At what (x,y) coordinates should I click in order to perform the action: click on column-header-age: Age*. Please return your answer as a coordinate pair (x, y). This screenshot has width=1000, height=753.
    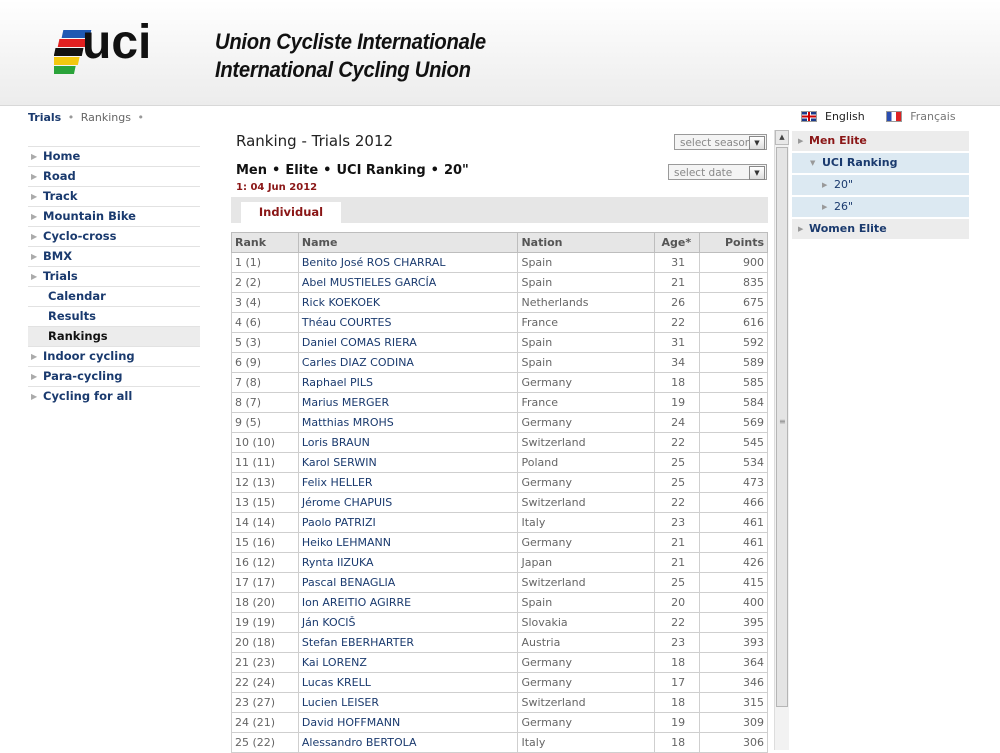
    Looking at the image, I should click on (677, 242).